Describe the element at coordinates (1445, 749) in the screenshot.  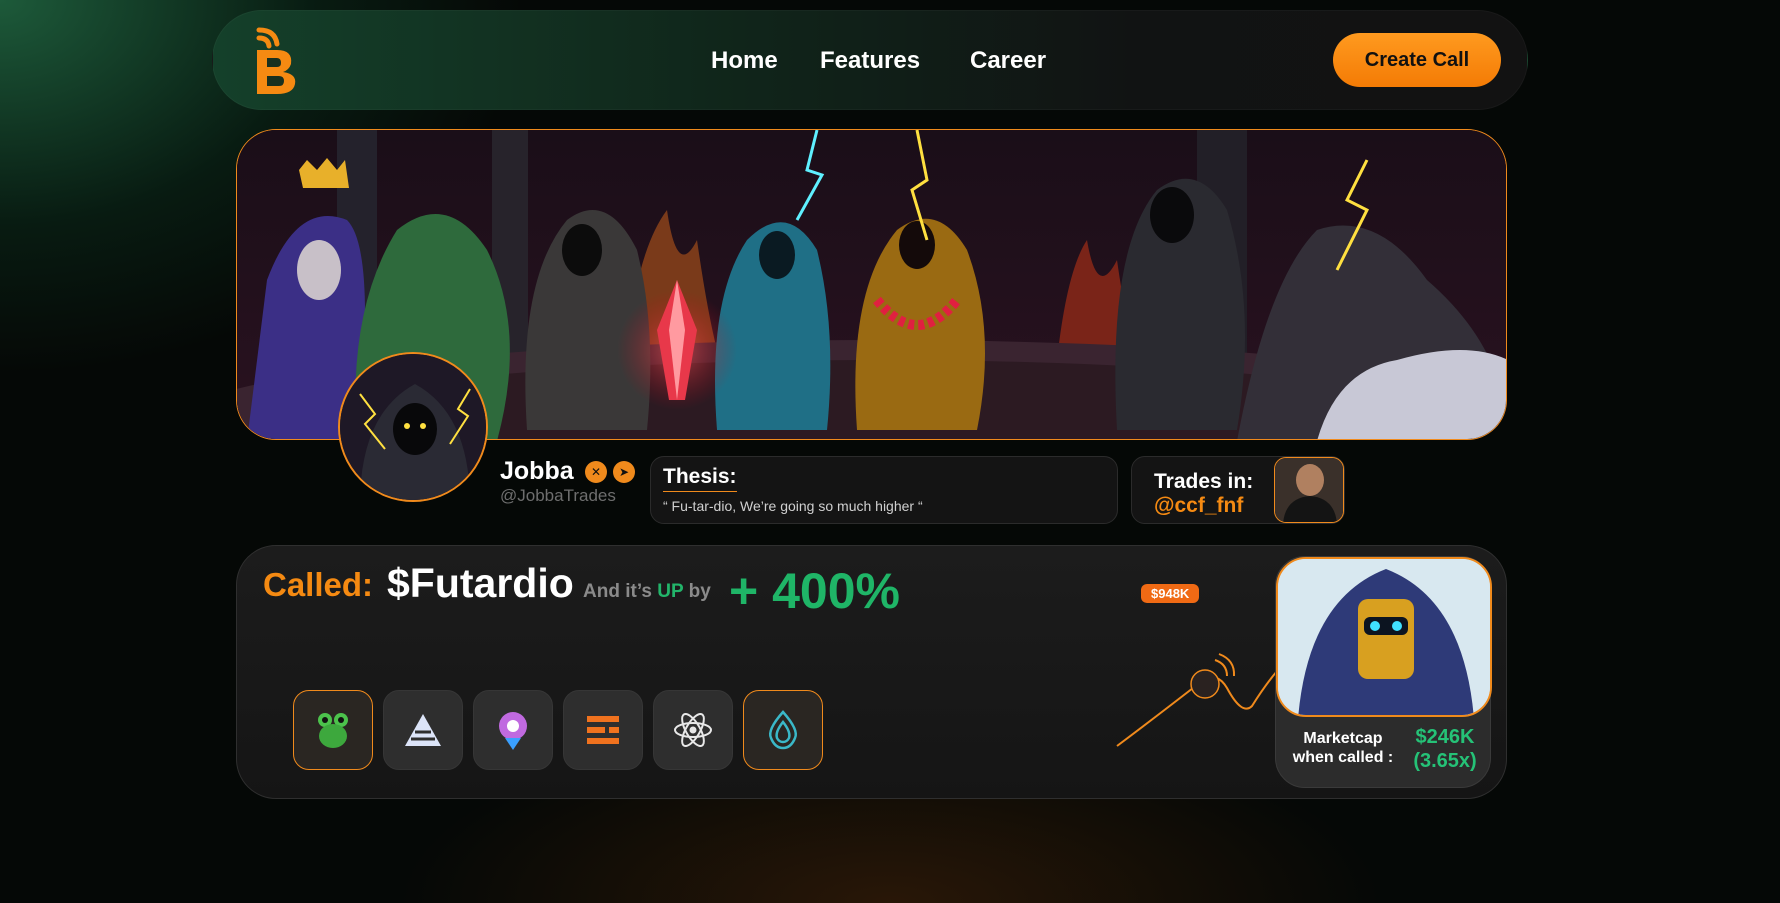
I see `marketcap-value: $246K (3.65x)` at that location.